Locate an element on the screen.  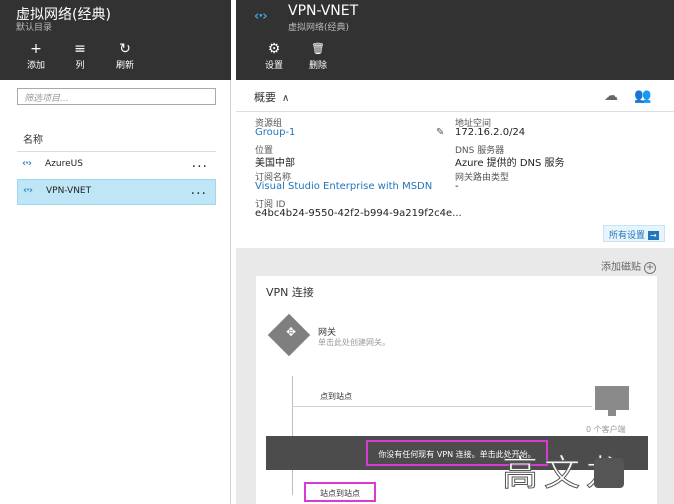
essentials-toggle: 概要 ∧ is located at coordinates (271, 97).